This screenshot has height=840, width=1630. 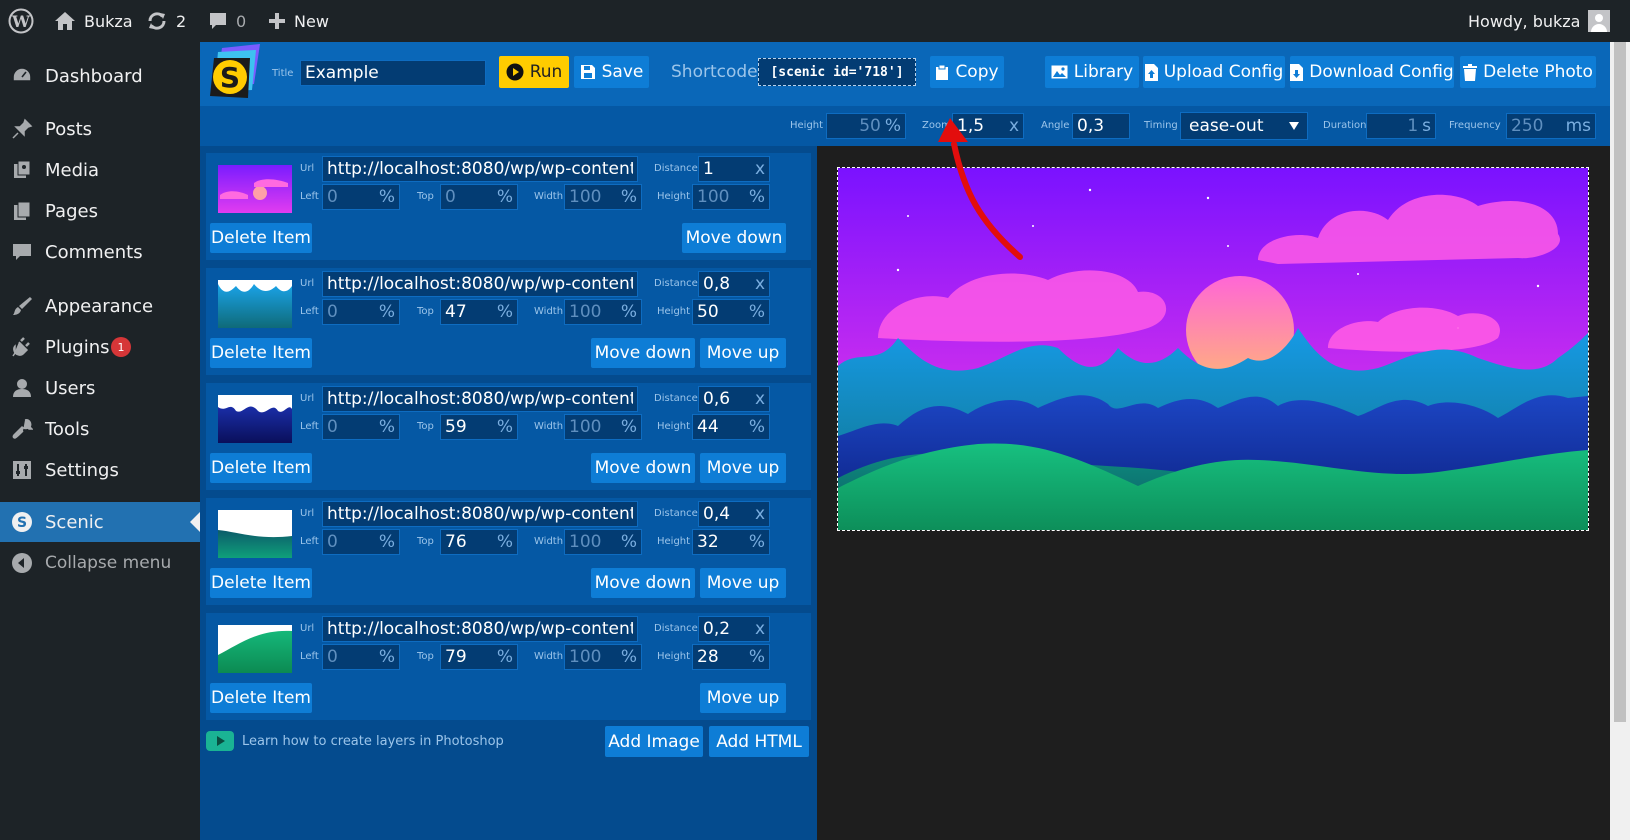 I want to click on clipboard-icon, so click(x=942, y=72).